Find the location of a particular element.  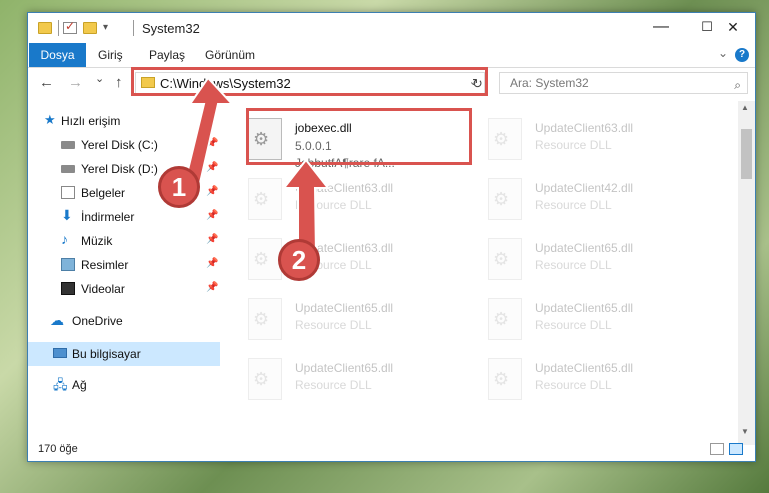

back-button: ← is located at coordinates (46, 82).